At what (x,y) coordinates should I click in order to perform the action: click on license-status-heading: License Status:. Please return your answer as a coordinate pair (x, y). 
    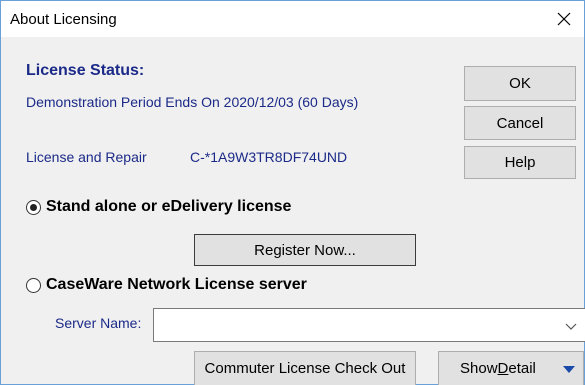
    Looking at the image, I should click on (85, 70).